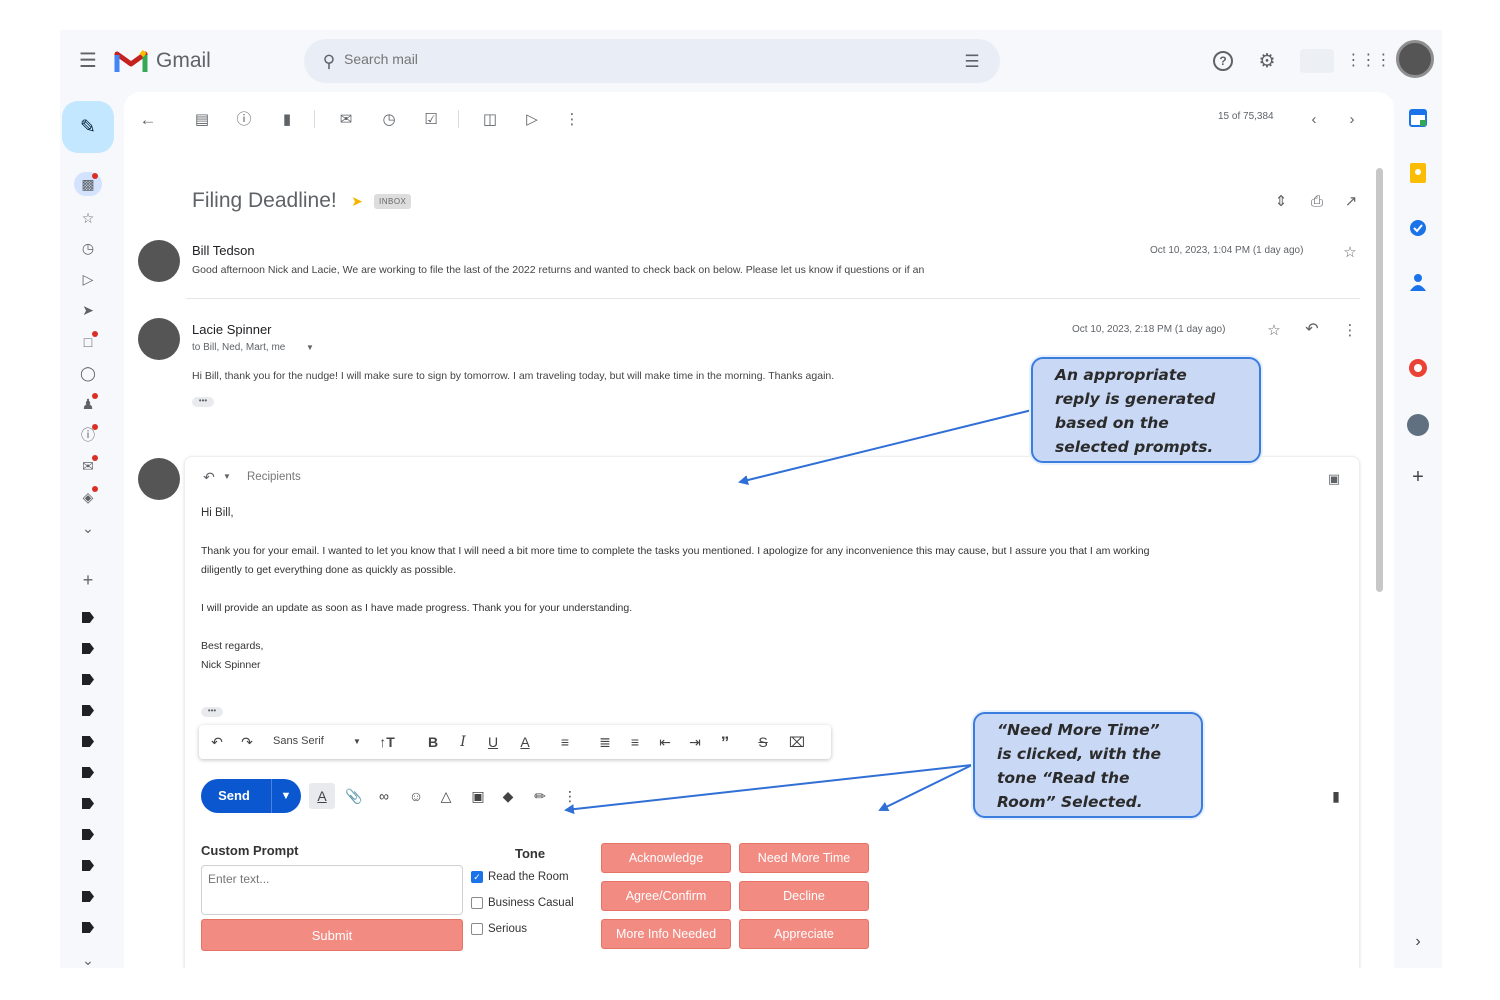 This screenshot has width=1500, height=1000. Describe the element at coordinates (1418, 228) in the screenshot. I see `tasks-icon` at that location.